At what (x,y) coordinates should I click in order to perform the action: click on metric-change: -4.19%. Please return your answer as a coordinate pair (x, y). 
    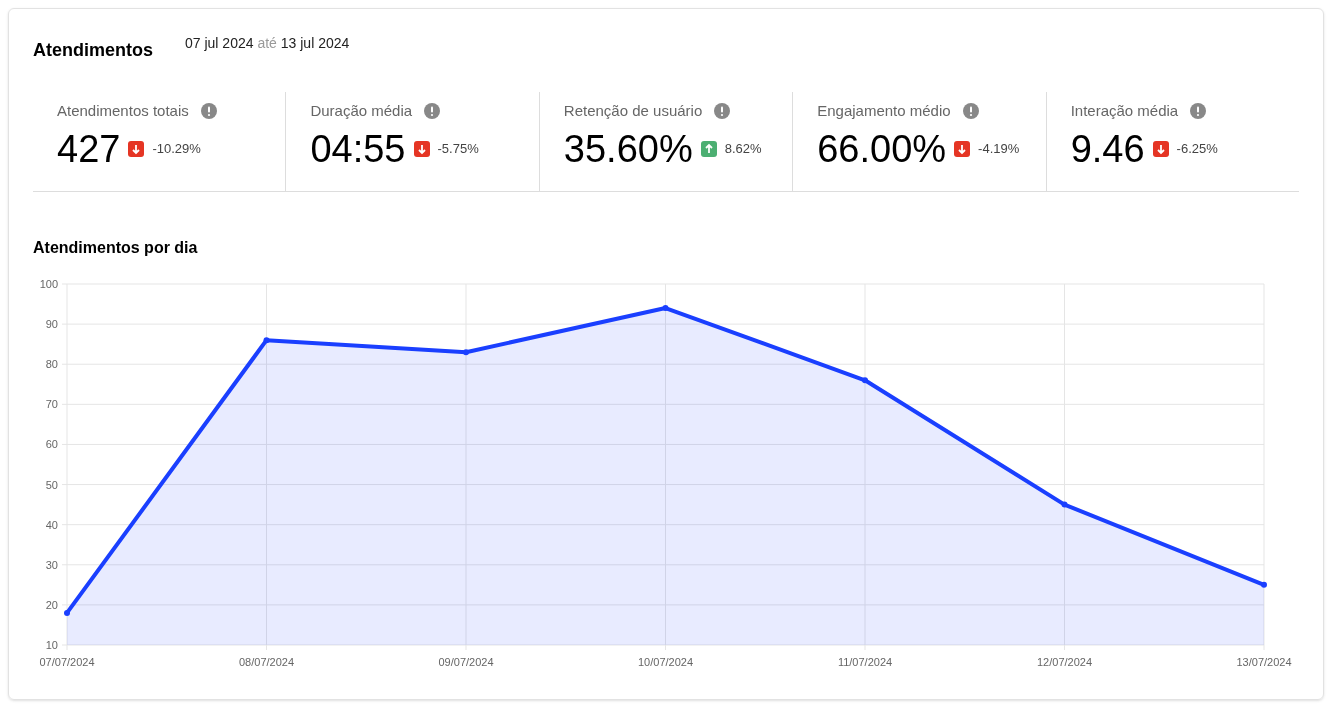
    Looking at the image, I should click on (999, 148).